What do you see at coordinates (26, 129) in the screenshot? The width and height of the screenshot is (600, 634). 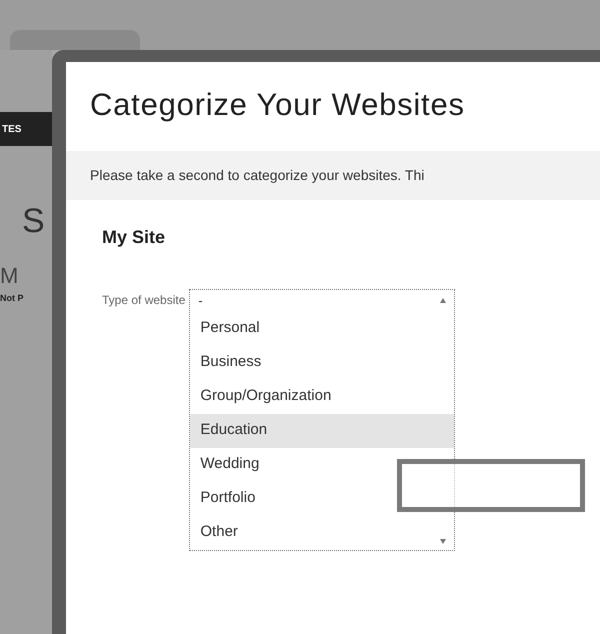 I see `tab-label: TES` at bounding box center [26, 129].